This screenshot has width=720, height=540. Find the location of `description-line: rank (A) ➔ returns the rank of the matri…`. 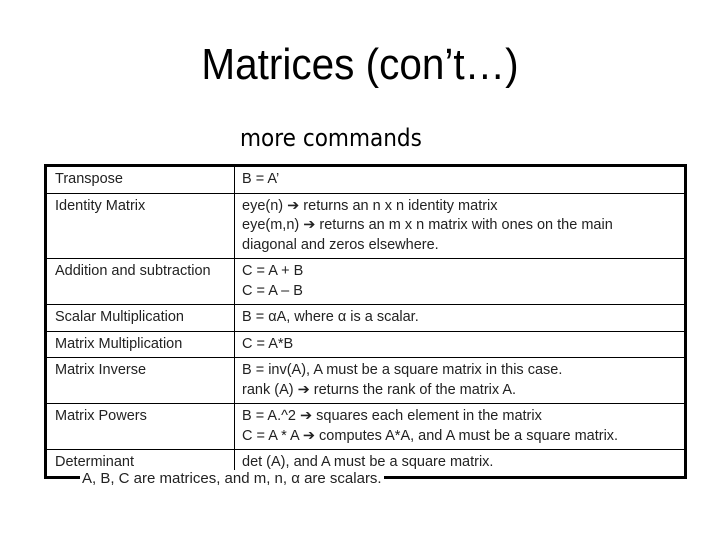

description-line: rank (A) ➔ returns the rank of the matri… is located at coordinates (379, 389).